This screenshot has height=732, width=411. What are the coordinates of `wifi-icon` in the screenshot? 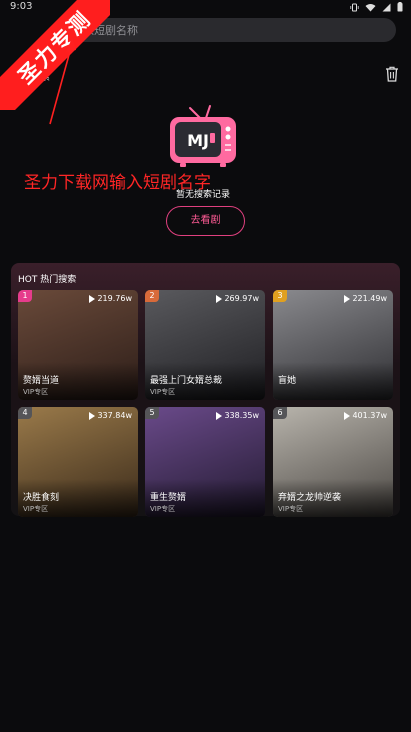 It's located at (370, 7).